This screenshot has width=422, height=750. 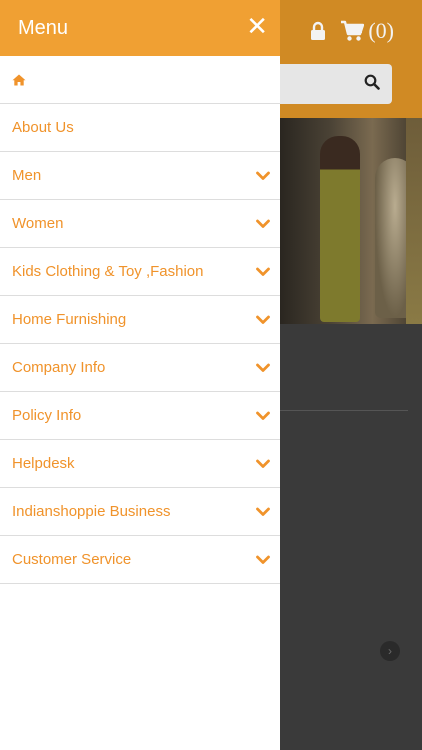 What do you see at coordinates (140, 28) in the screenshot?
I see `drawer-header: Menu ✕` at bounding box center [140, 28].